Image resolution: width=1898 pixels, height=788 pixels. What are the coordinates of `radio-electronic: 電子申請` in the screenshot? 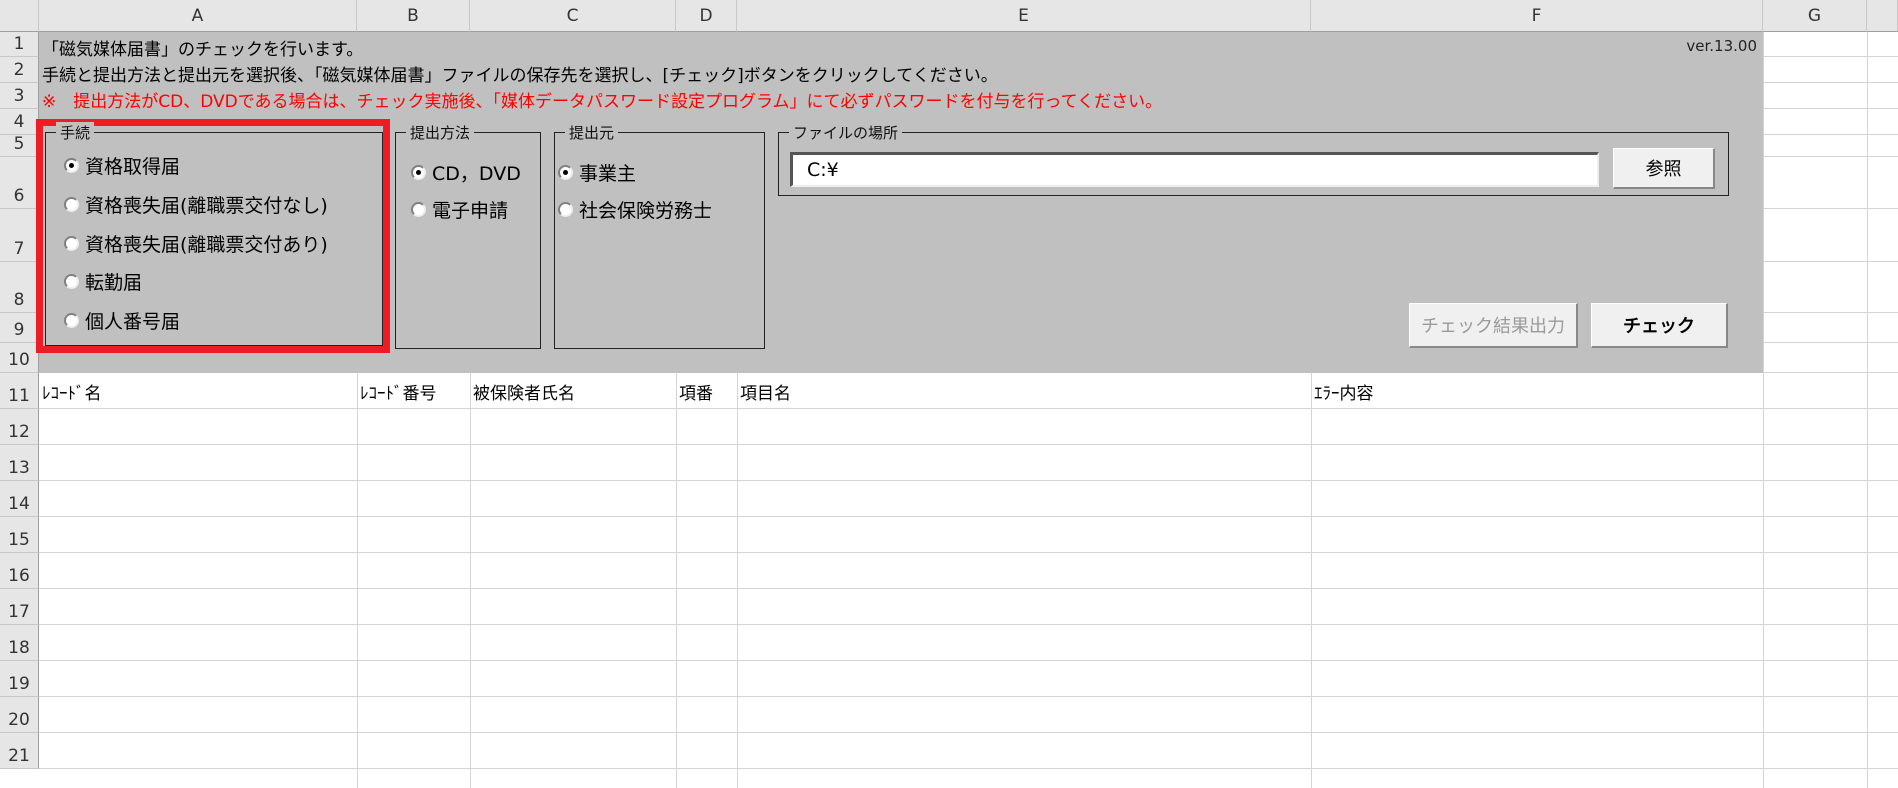 It's located at (459, 209).